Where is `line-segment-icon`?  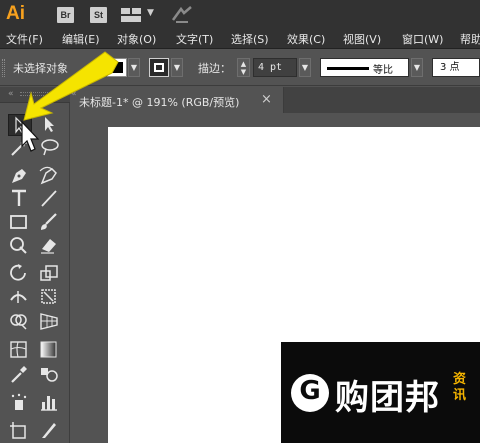
line-segment-icon is located at coordinates (49, 198).